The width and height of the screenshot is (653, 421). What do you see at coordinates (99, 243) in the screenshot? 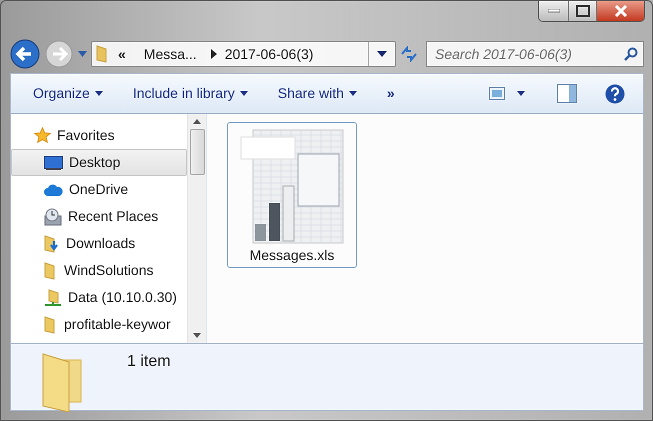
I see `sidebar-item: Downloads` at bounding box center [99, 243].